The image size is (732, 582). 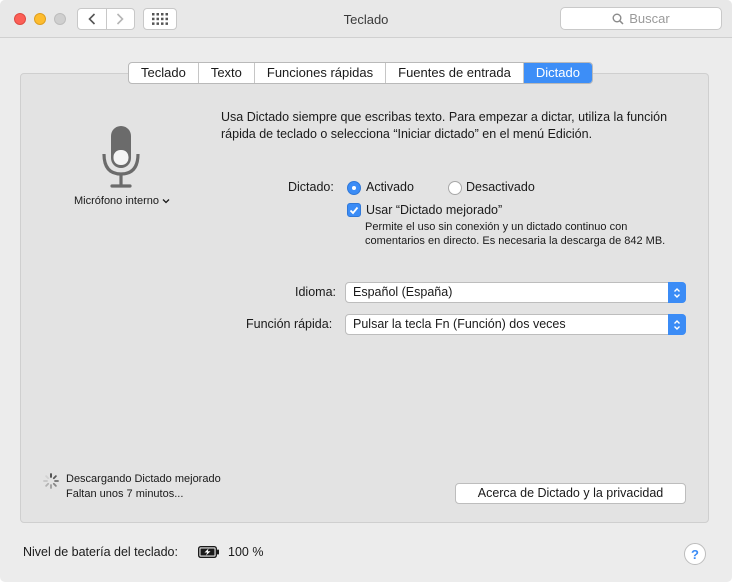 I want to click on shortcut-value: Pulsar la tecla Fn (Función) dos veces, so click(x=459, y=324).